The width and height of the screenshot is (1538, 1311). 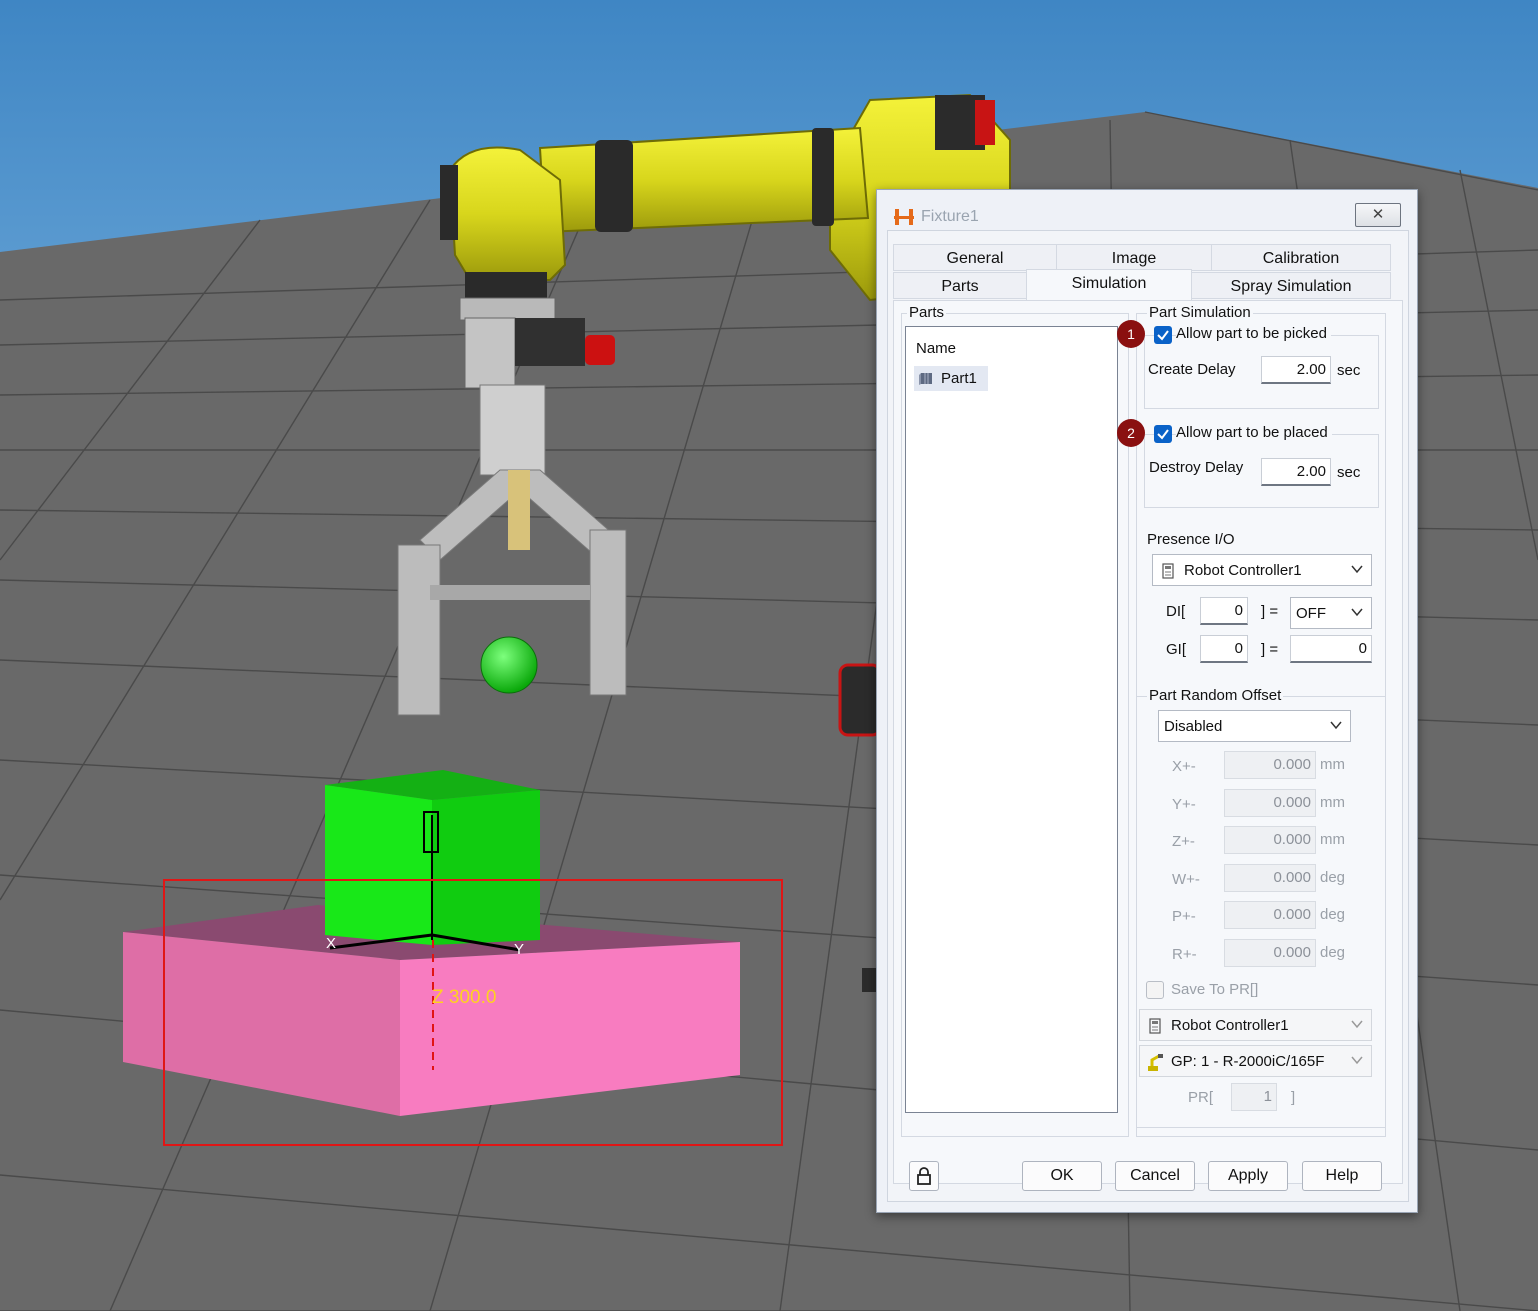 I want to click on callout-badge-1: 1, so click(x=1131, y=334).